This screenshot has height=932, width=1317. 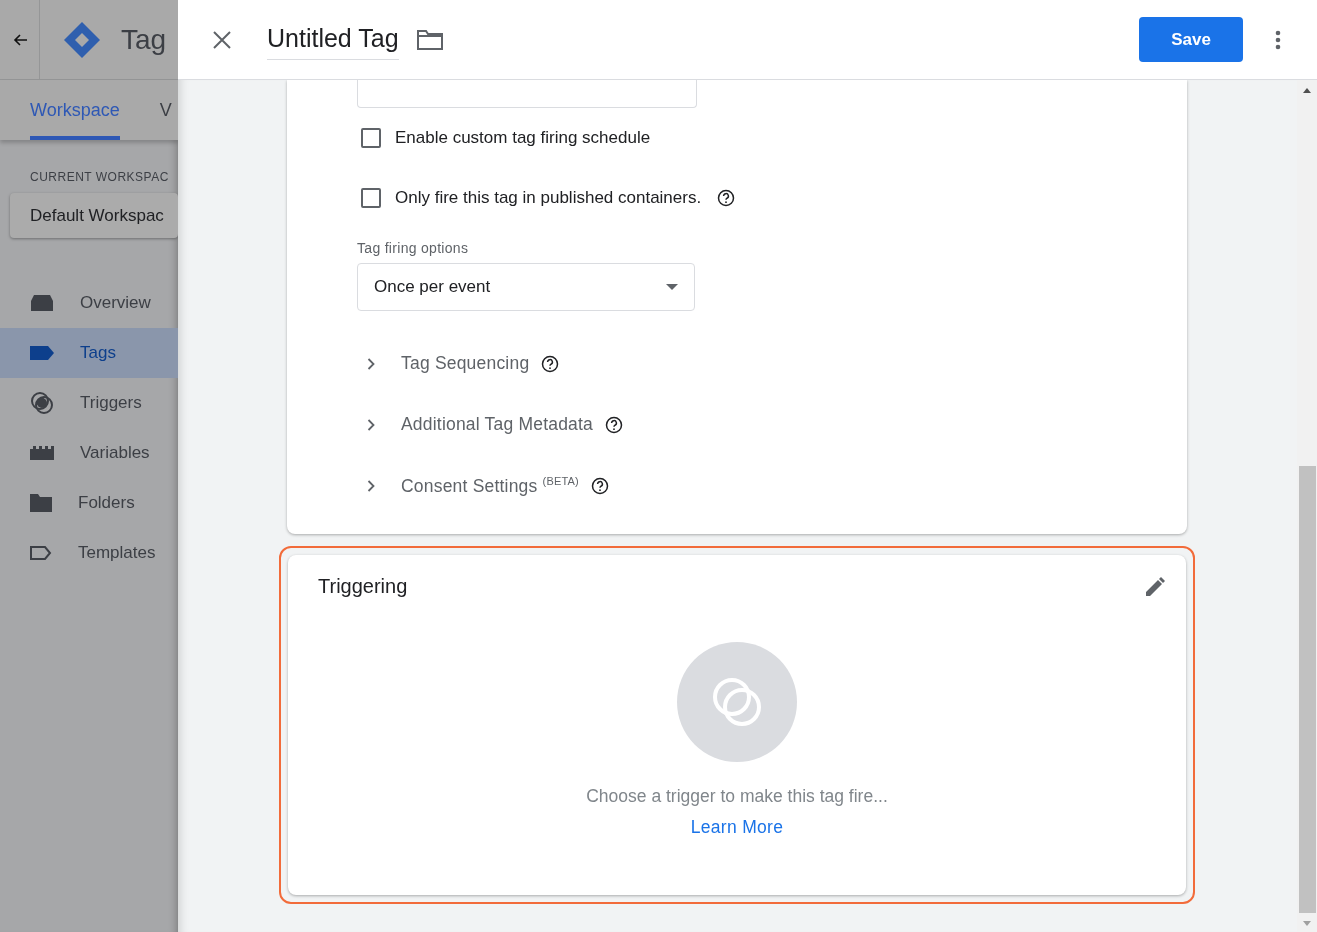 I want to click on checkbox-label: Enable custom tag firing schedule, so click(x=523, y=138).